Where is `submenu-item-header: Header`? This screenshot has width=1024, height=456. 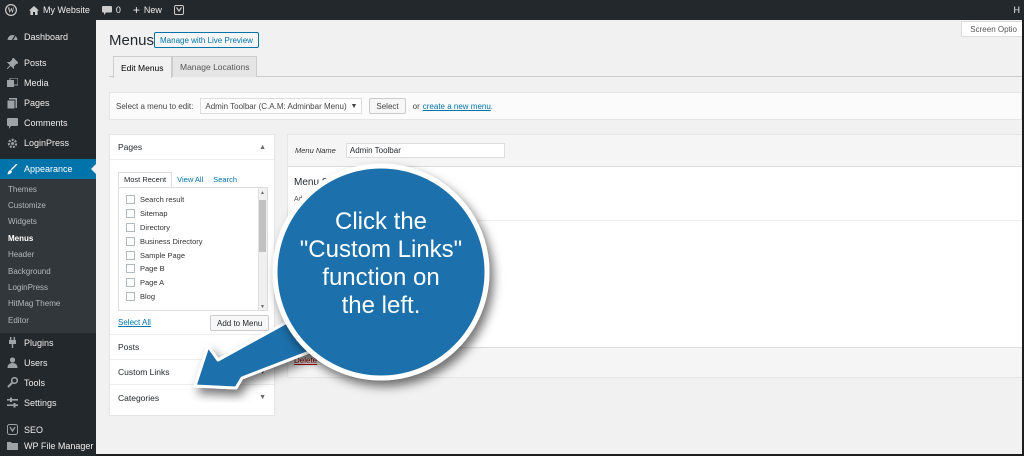
submenu-item-header: Header is located at coordinates (48, 255).